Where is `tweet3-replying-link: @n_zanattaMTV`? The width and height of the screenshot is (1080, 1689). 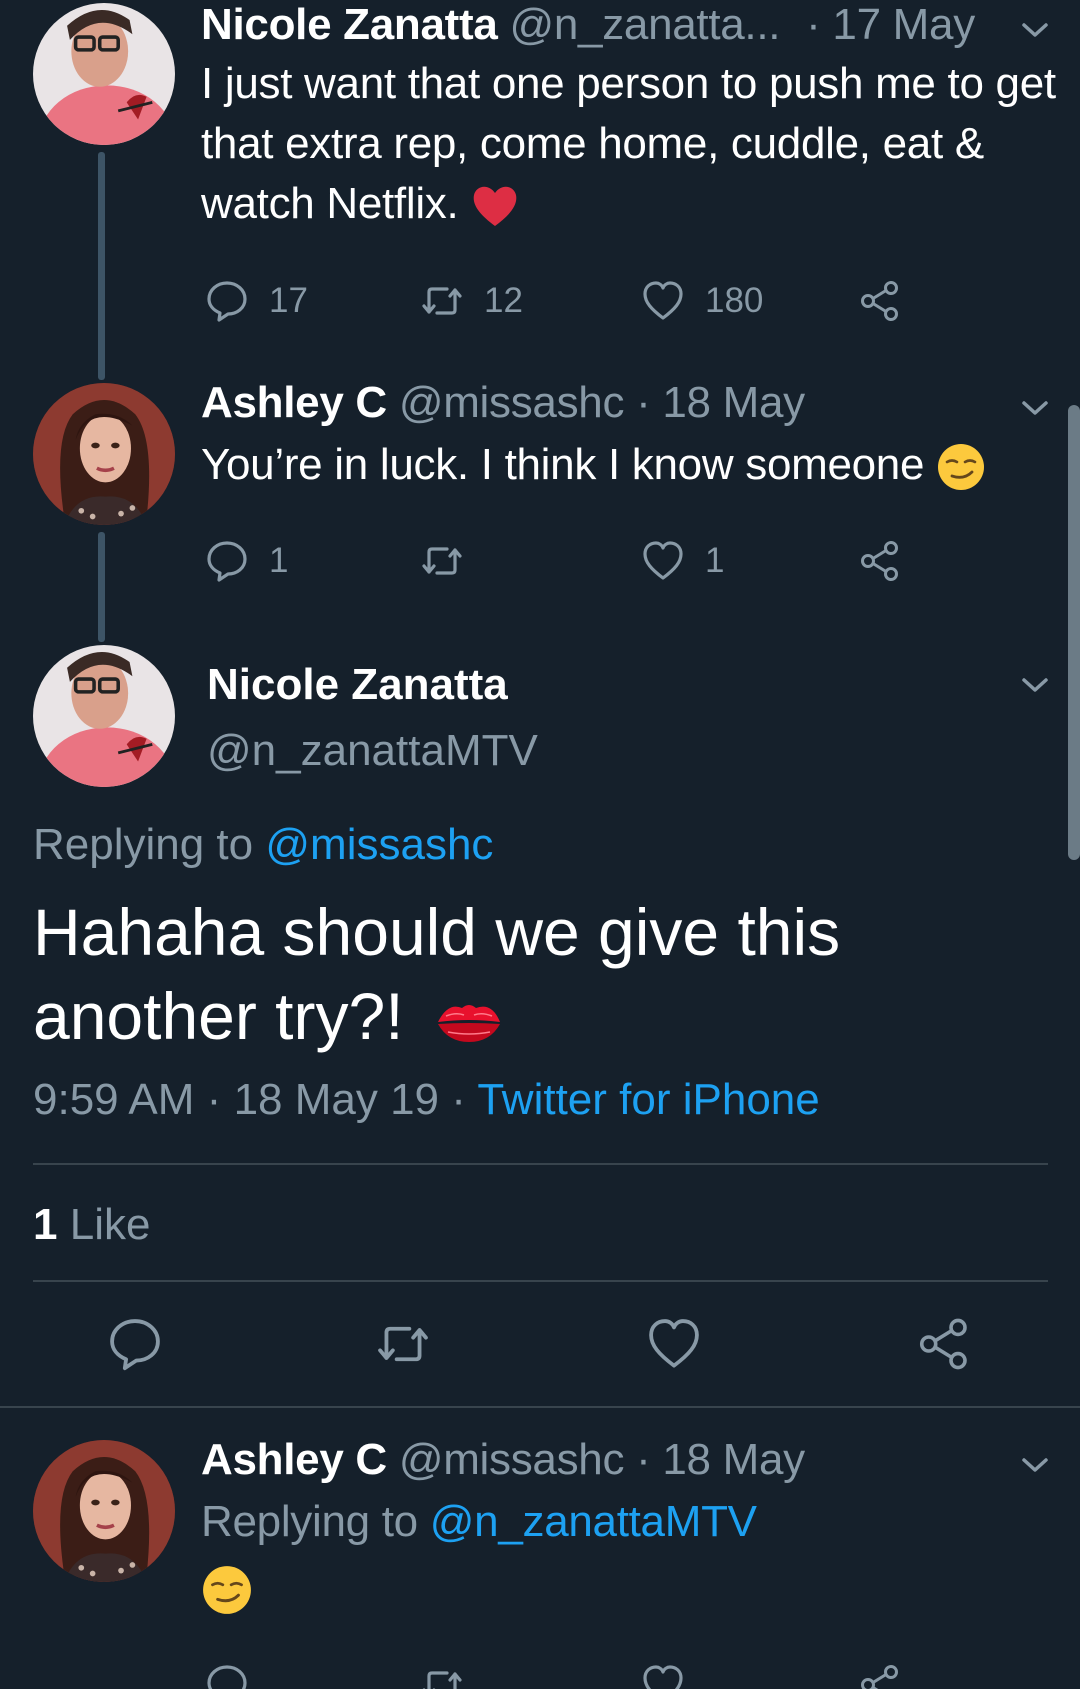
tweet3-replying-link: @n_zanattaMTV is located at coordinates (593, 1521).